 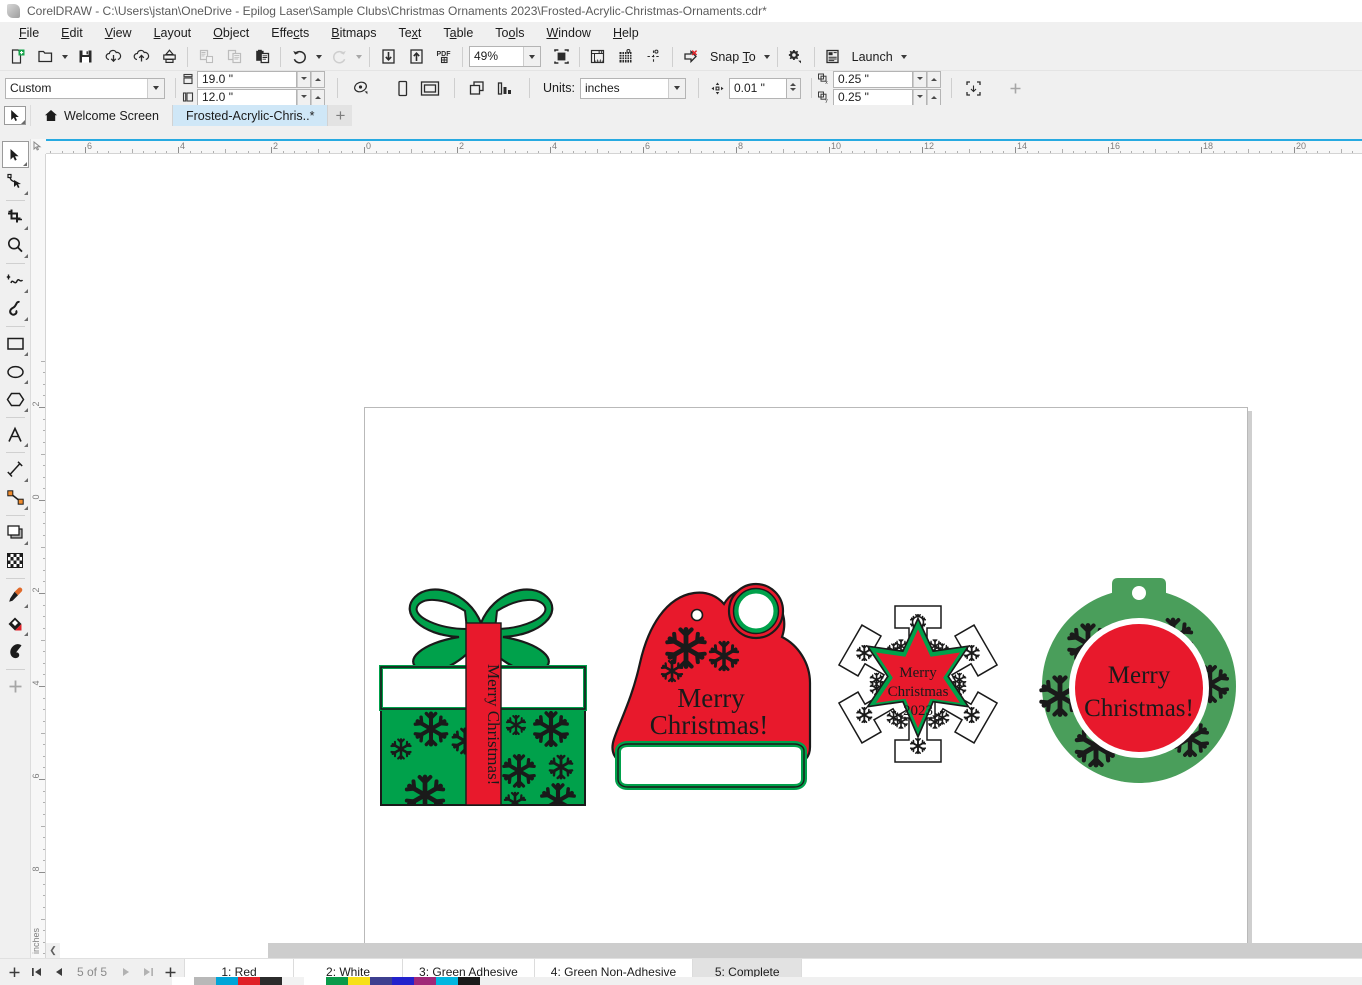 What do you see at coordinates (25, 319) in the screenshot?
I see `artistic-media-tool-flyout-icon` at bounding box center [25, 319].